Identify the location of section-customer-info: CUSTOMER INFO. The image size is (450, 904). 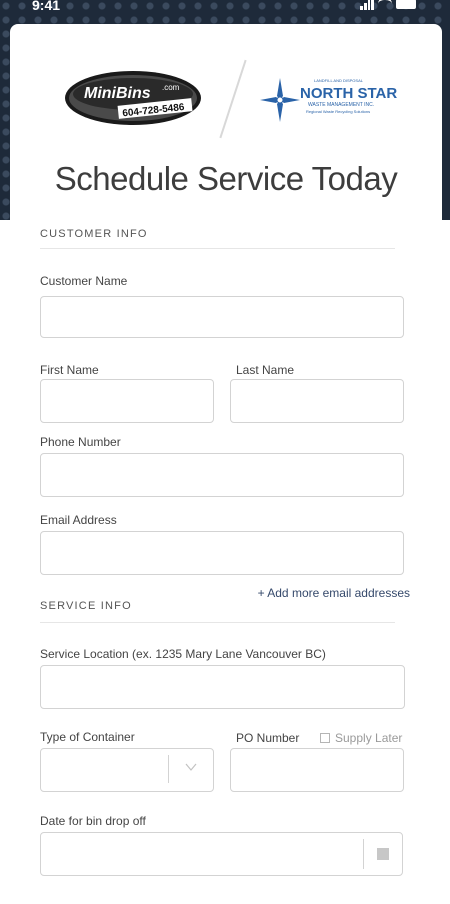
(94, 234).